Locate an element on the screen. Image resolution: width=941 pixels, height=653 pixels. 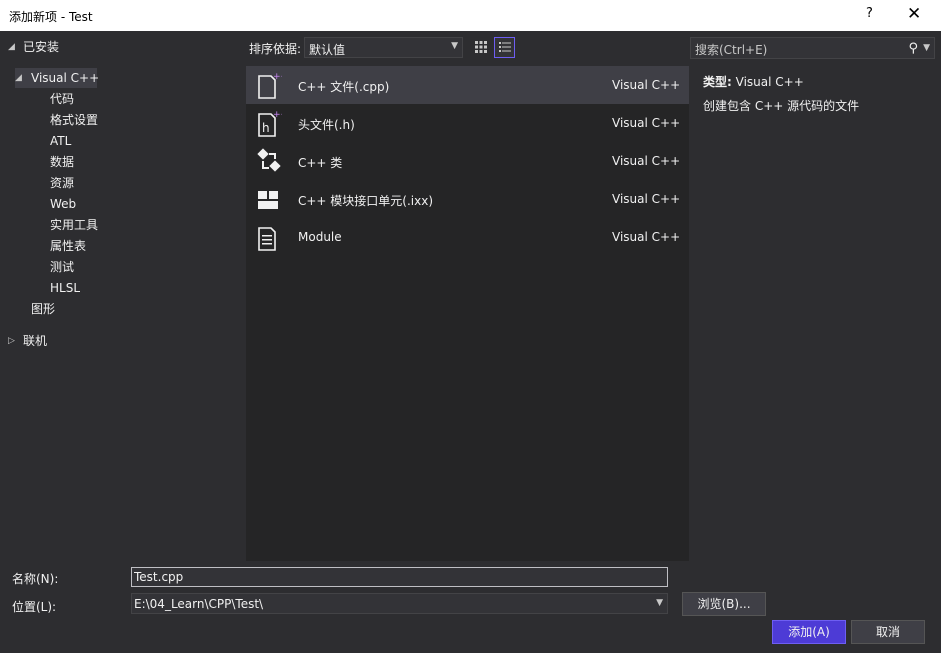
details-description: 创建包含 C++ 源代码的文件 is located at coordinates (781, 106).